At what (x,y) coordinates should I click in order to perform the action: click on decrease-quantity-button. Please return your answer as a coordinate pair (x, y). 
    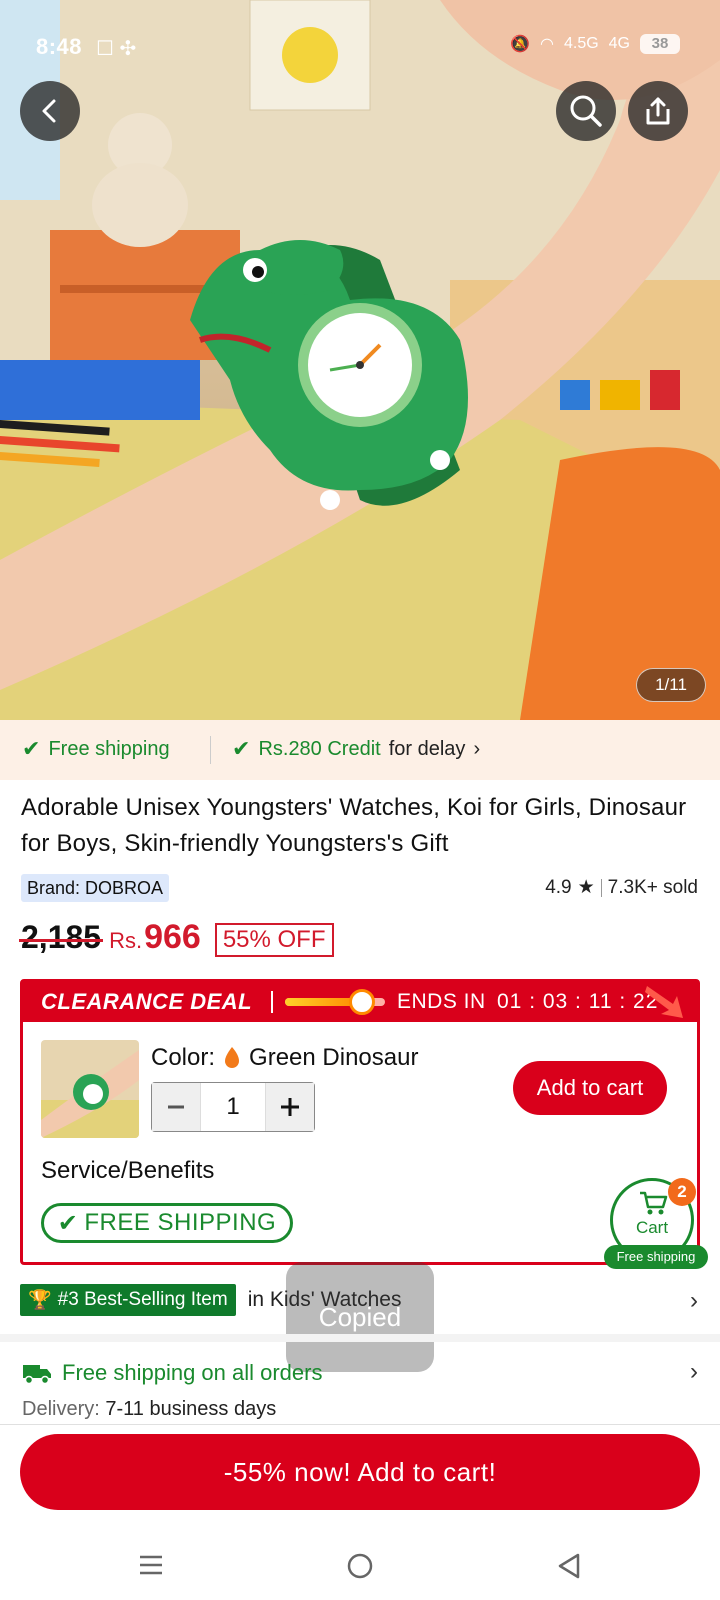
    Looking at the image, I should click on (176, 1107).